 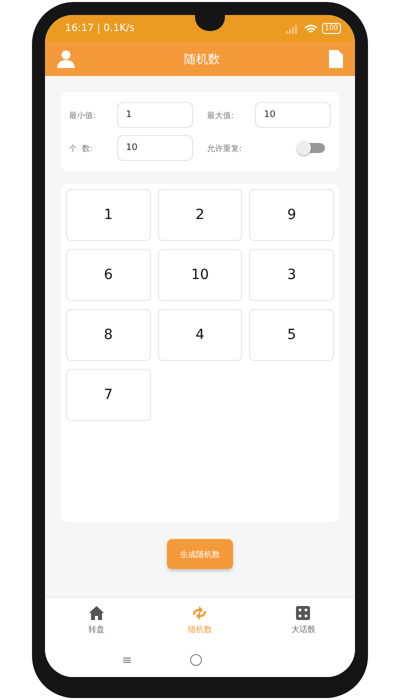 What do you see at coordinates (108, 215) in the screenshot?
I see `number-tile: 1` at bounding box center [108, 215].